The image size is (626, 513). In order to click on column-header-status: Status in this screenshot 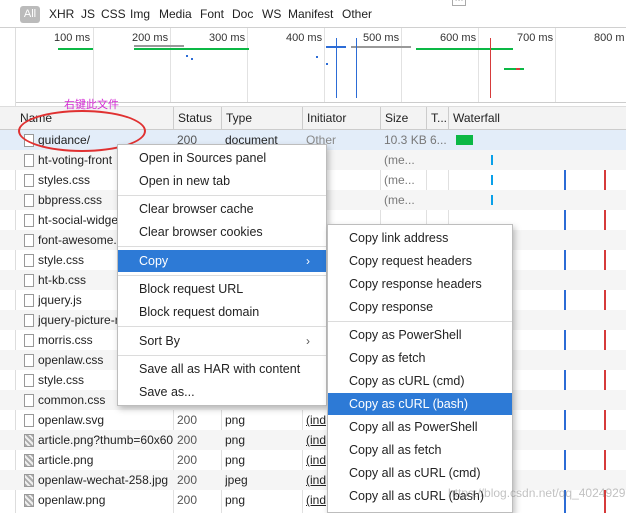, I will do `click(197, 118)`.